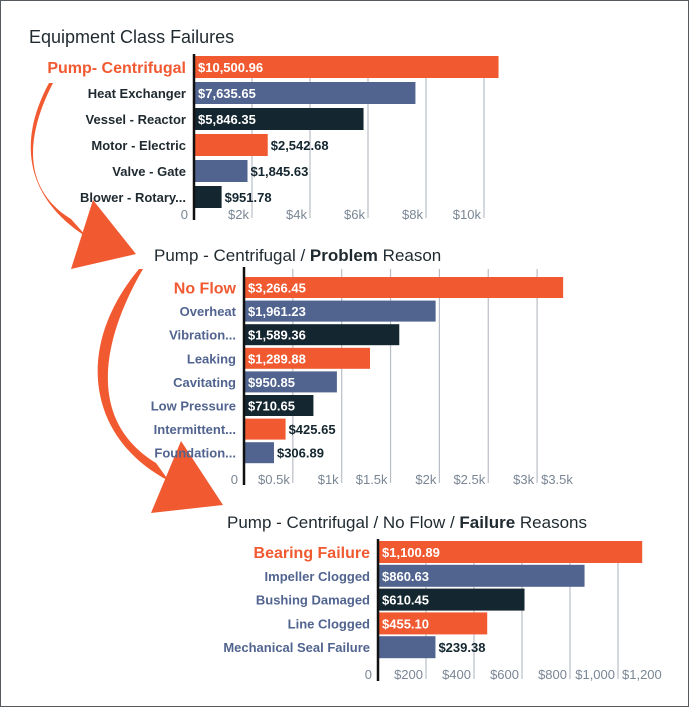  I want to click on x-tick-label: $1k, so click(328, 479).